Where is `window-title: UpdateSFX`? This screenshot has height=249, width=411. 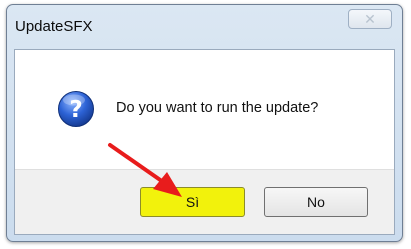
window-title: UpdateSFX is located at coordinates (54, 26).